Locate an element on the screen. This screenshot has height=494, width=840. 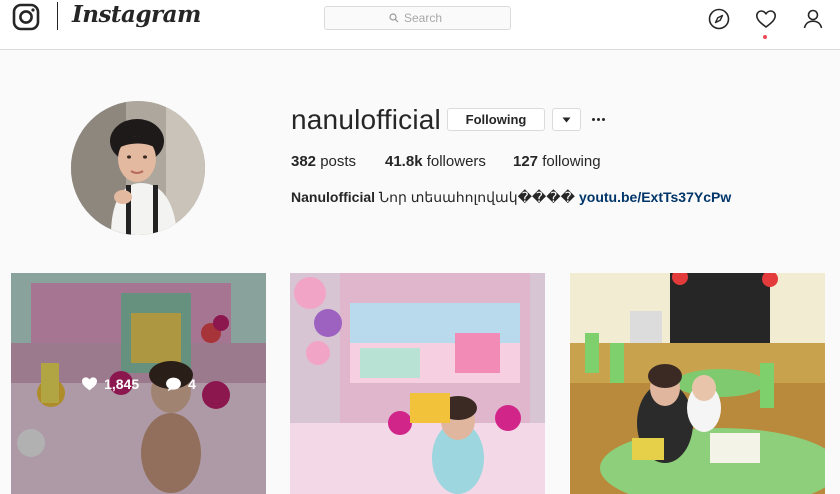
profile-avatar is located at coordinates (138, 168).